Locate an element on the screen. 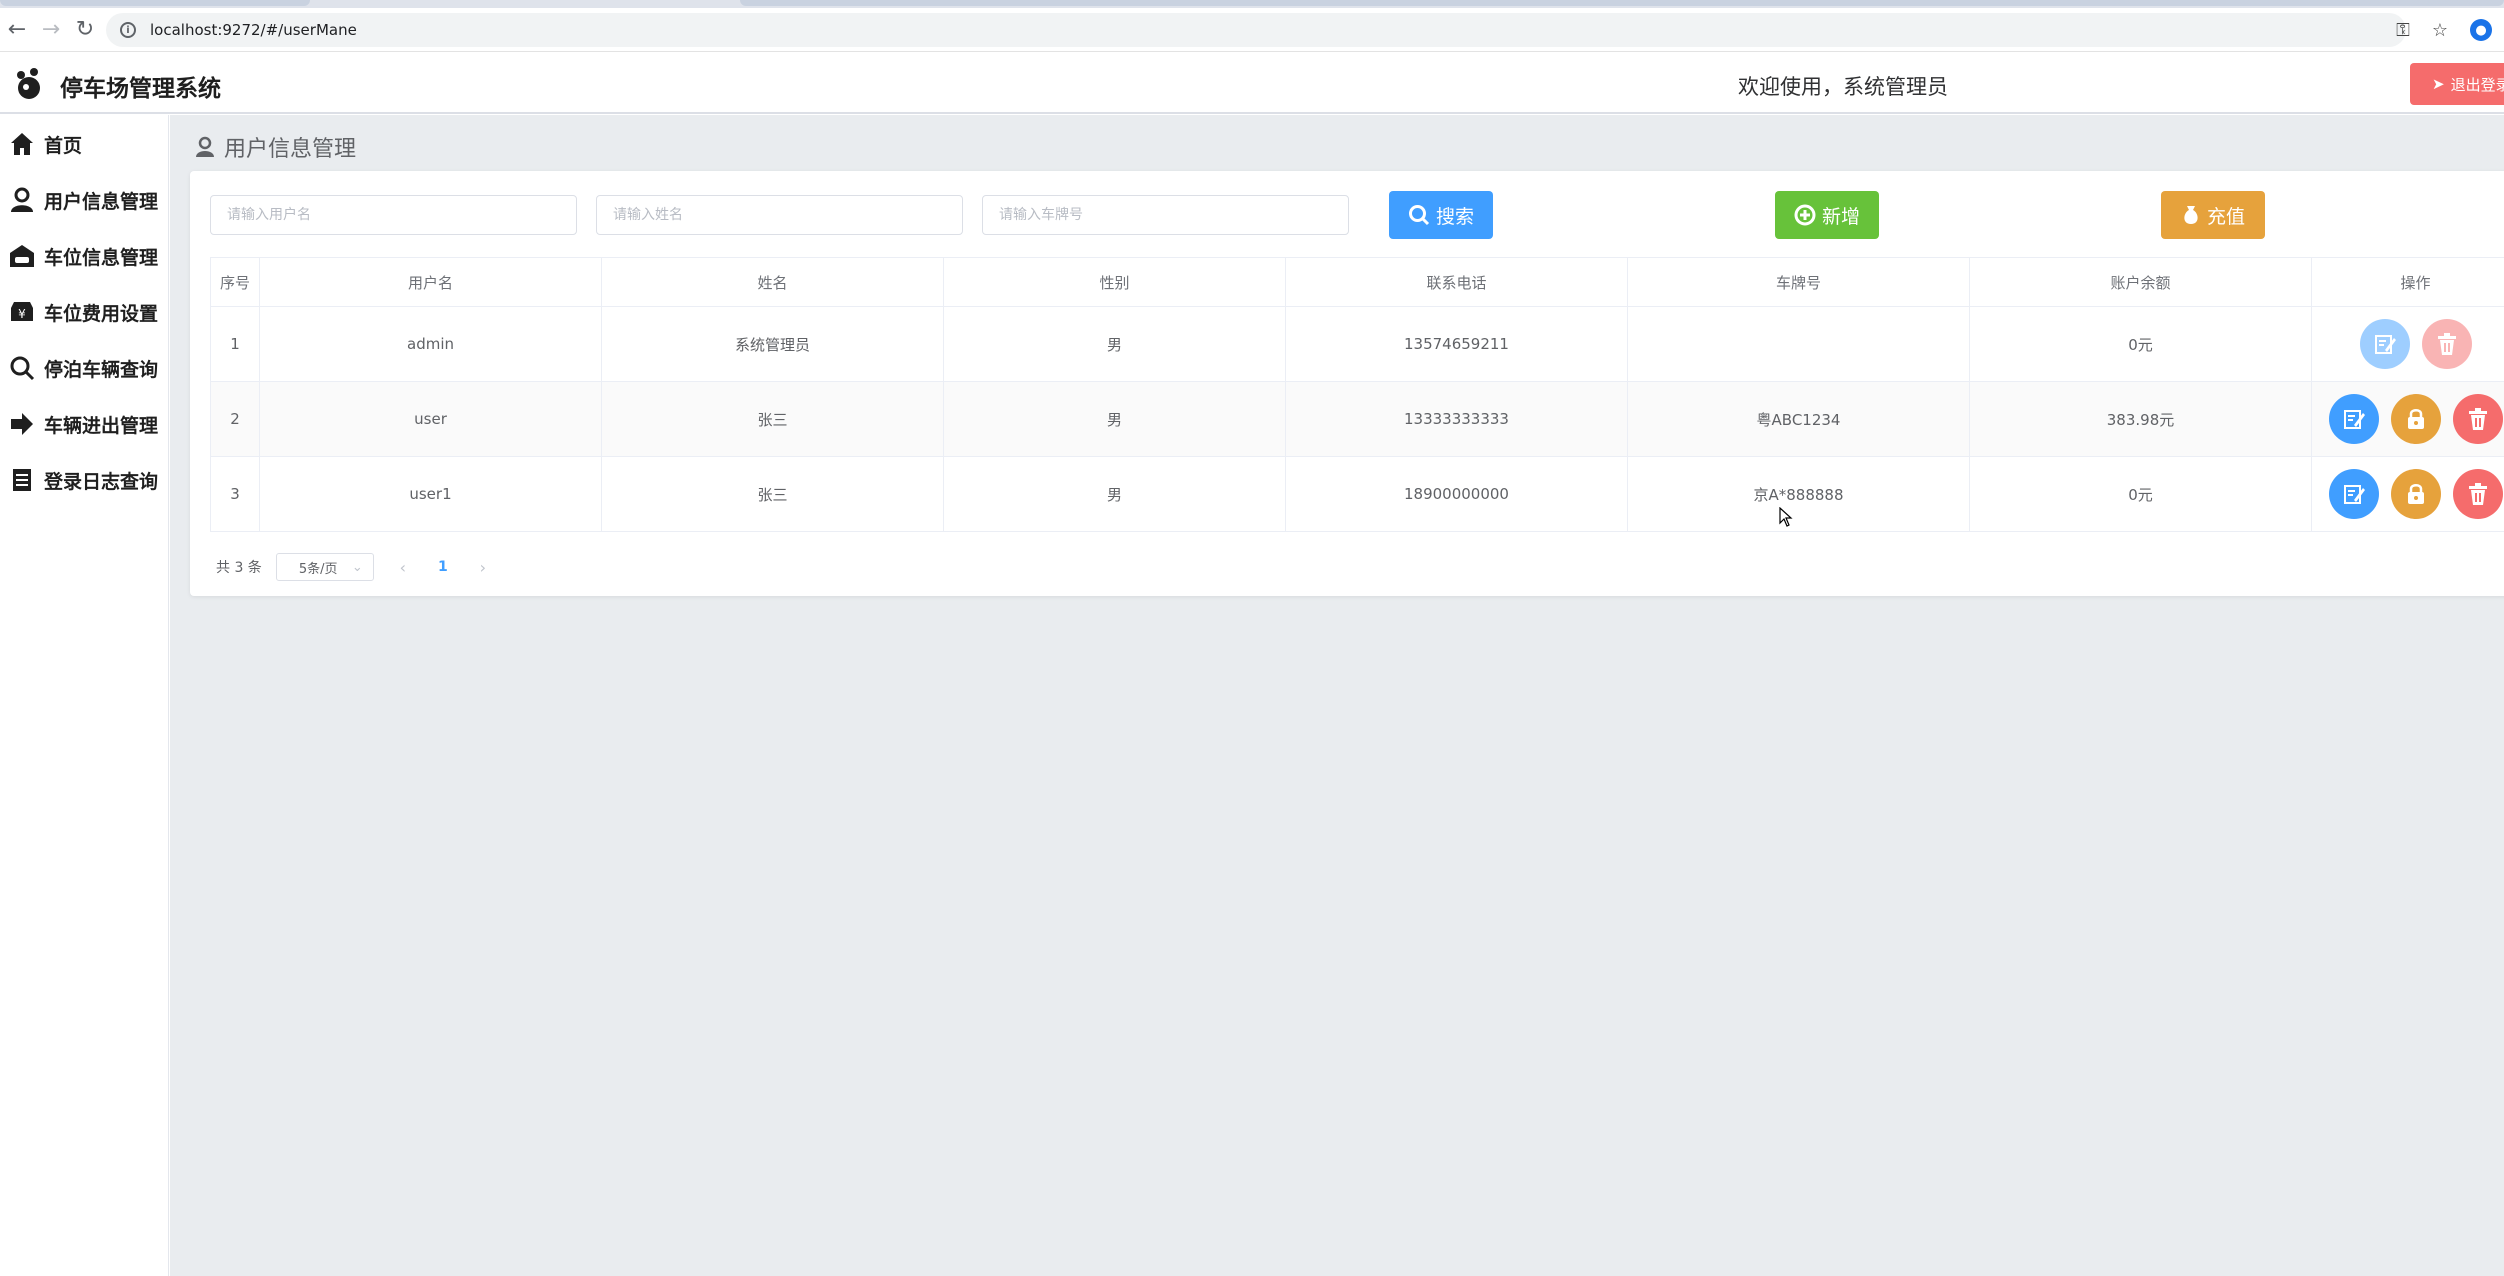 This screenshot has height=1276, width=2504. fee-icon: ¥ is located at coordinates (22, 312).